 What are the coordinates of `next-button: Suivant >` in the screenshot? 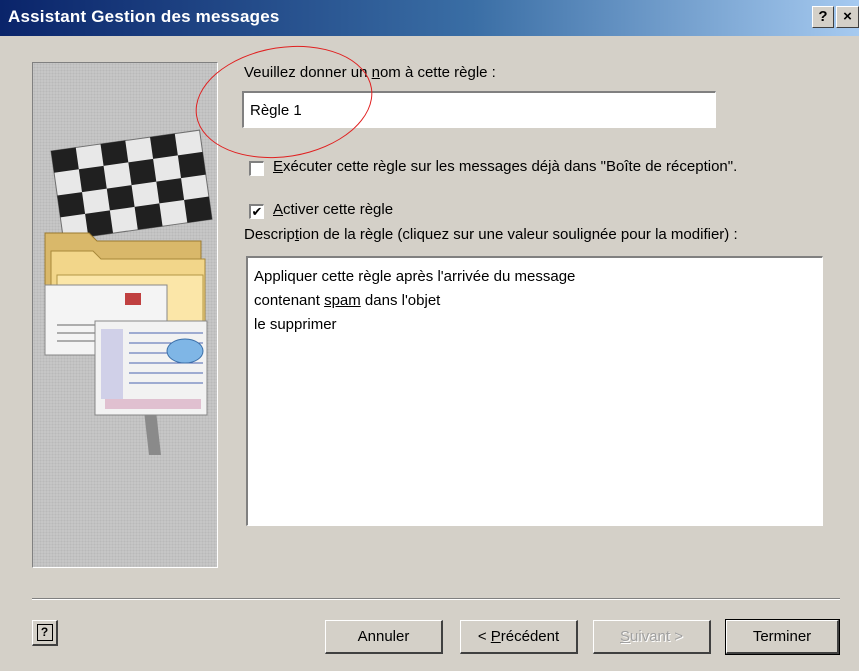 It's located at (652, 637).